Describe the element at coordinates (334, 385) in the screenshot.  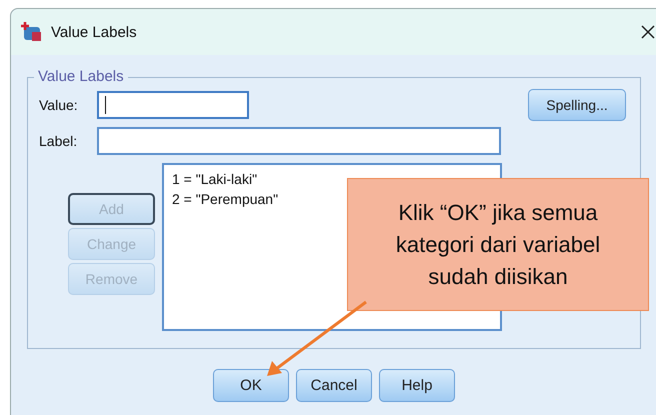
I see `dialog-button: Cancel` at that location.